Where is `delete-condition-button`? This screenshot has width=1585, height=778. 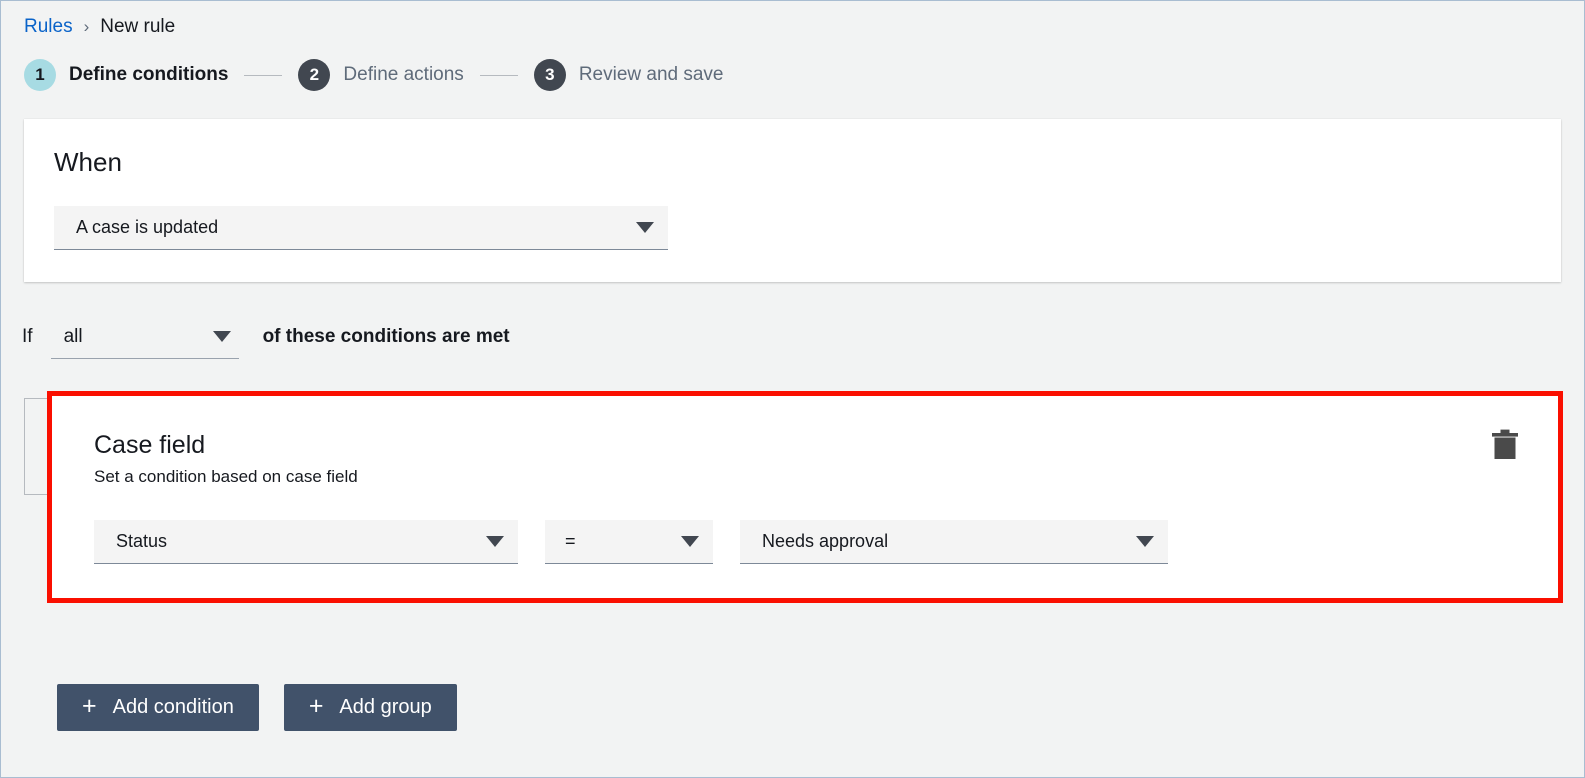 delete-condition-button is located at coordinates (1505, 444).